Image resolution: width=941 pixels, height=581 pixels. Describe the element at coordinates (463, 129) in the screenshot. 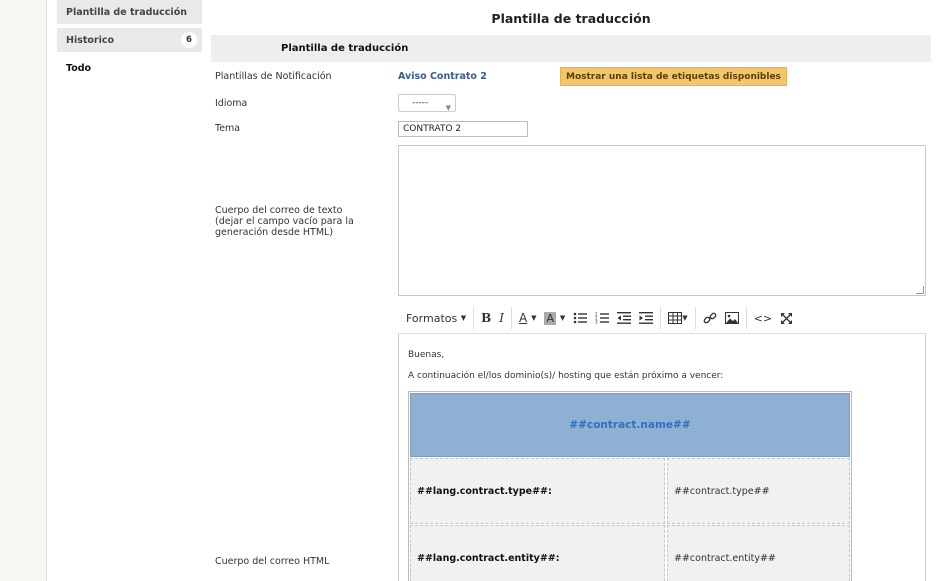

I see `subject-input` at that location.